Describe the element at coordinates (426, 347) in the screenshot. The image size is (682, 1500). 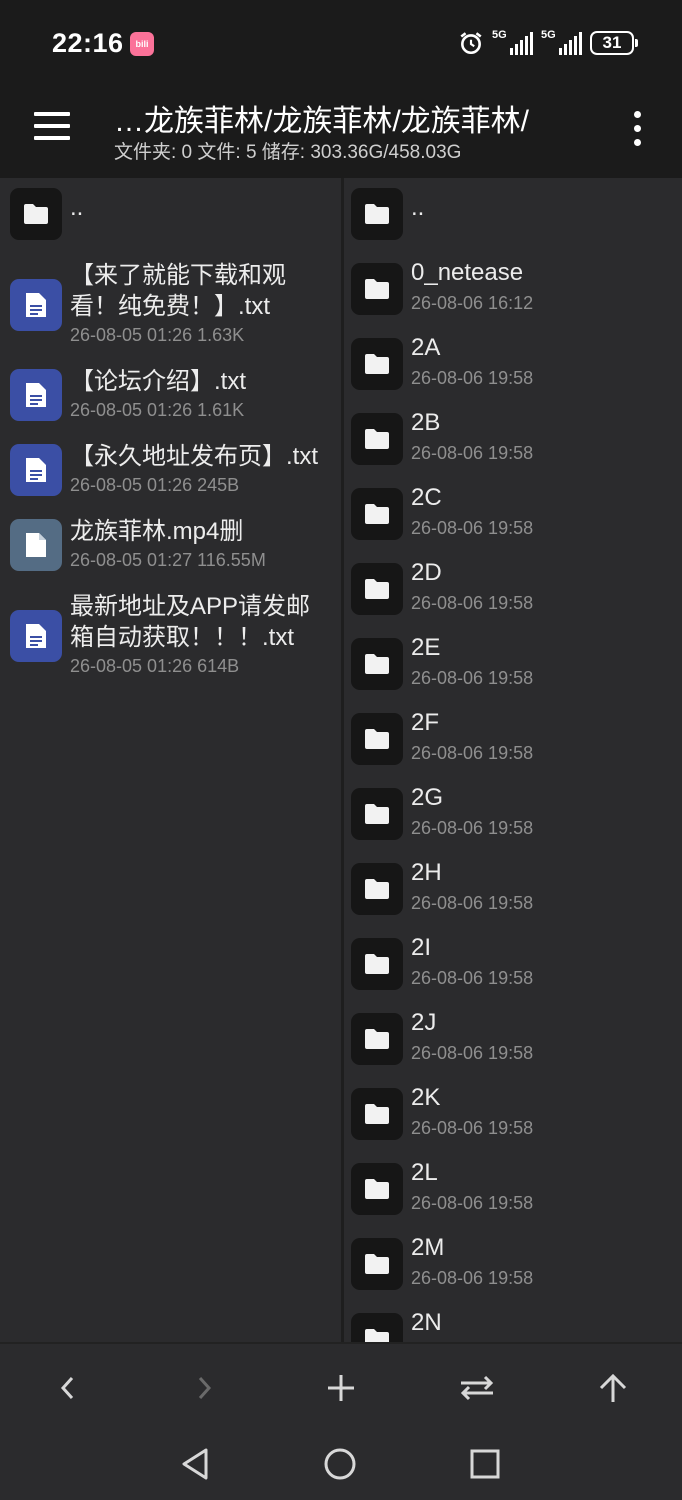
I see `folder-name: 2A` at that location.